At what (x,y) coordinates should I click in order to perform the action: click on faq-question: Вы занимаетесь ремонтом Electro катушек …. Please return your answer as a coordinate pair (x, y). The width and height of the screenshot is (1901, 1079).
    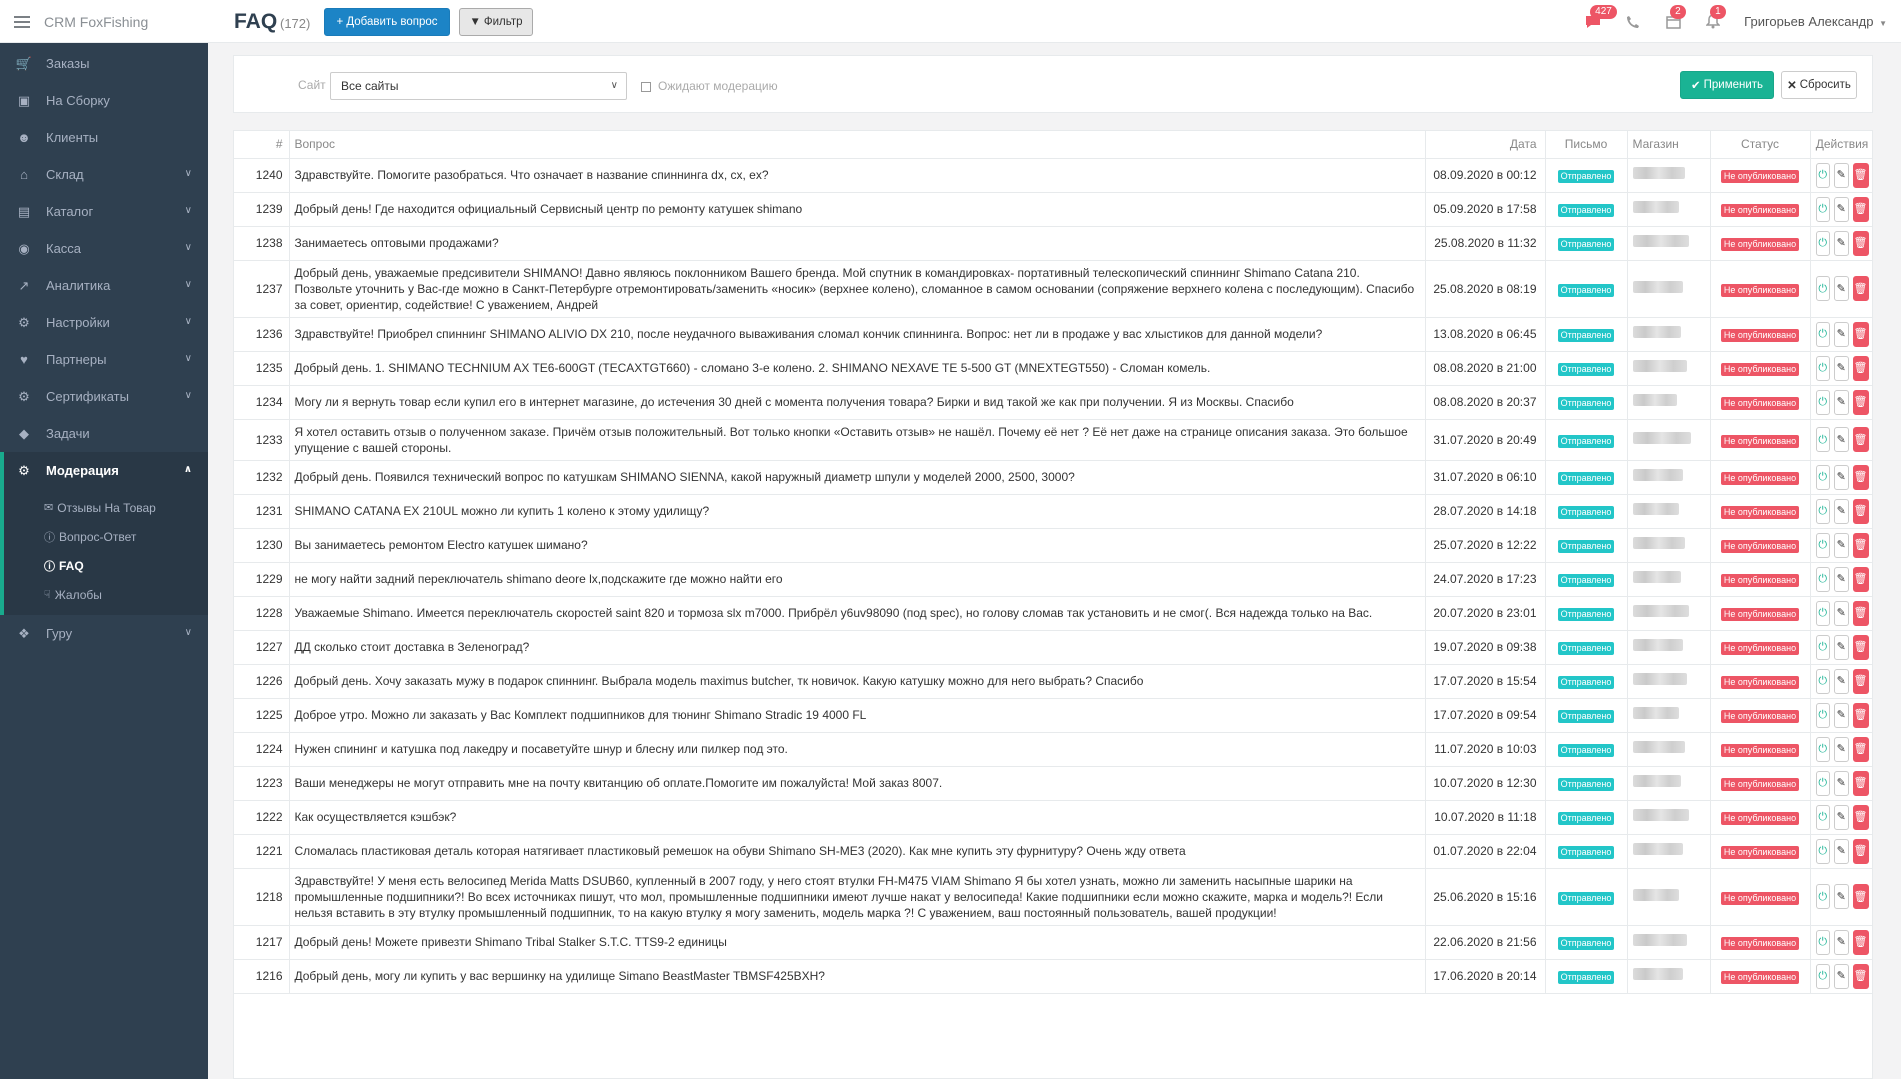
    Looking at the image, I should click on (857, 545).